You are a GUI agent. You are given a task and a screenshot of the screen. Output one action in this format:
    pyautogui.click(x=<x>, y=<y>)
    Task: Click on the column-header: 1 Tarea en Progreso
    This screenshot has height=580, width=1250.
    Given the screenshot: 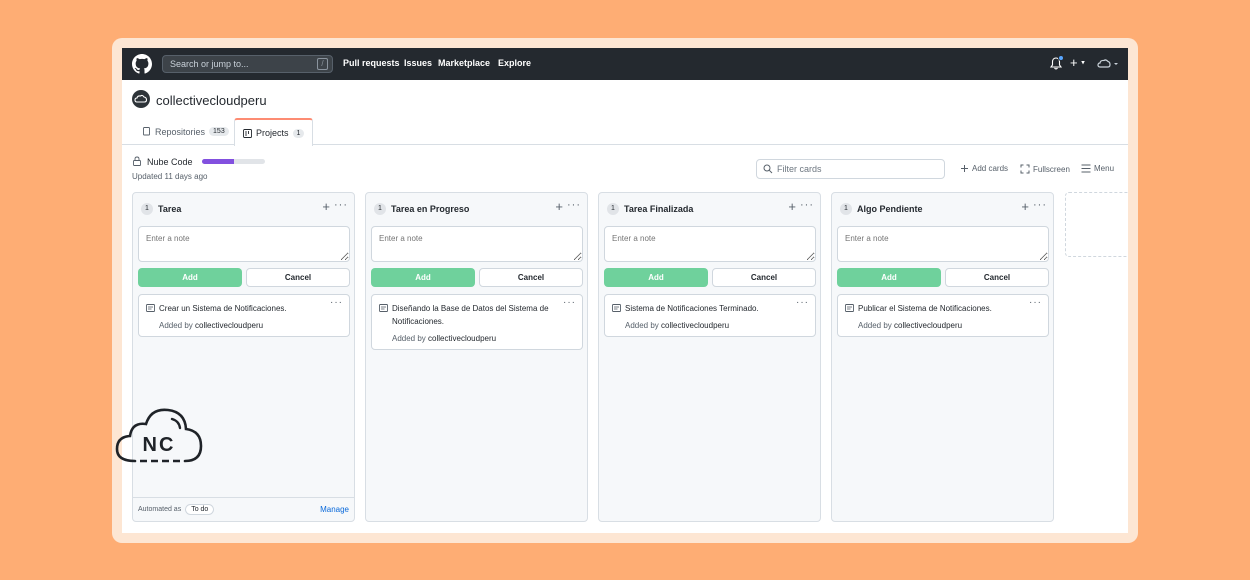 What is the action you would take?
    pyautogui.click(x=421, y=209)
    